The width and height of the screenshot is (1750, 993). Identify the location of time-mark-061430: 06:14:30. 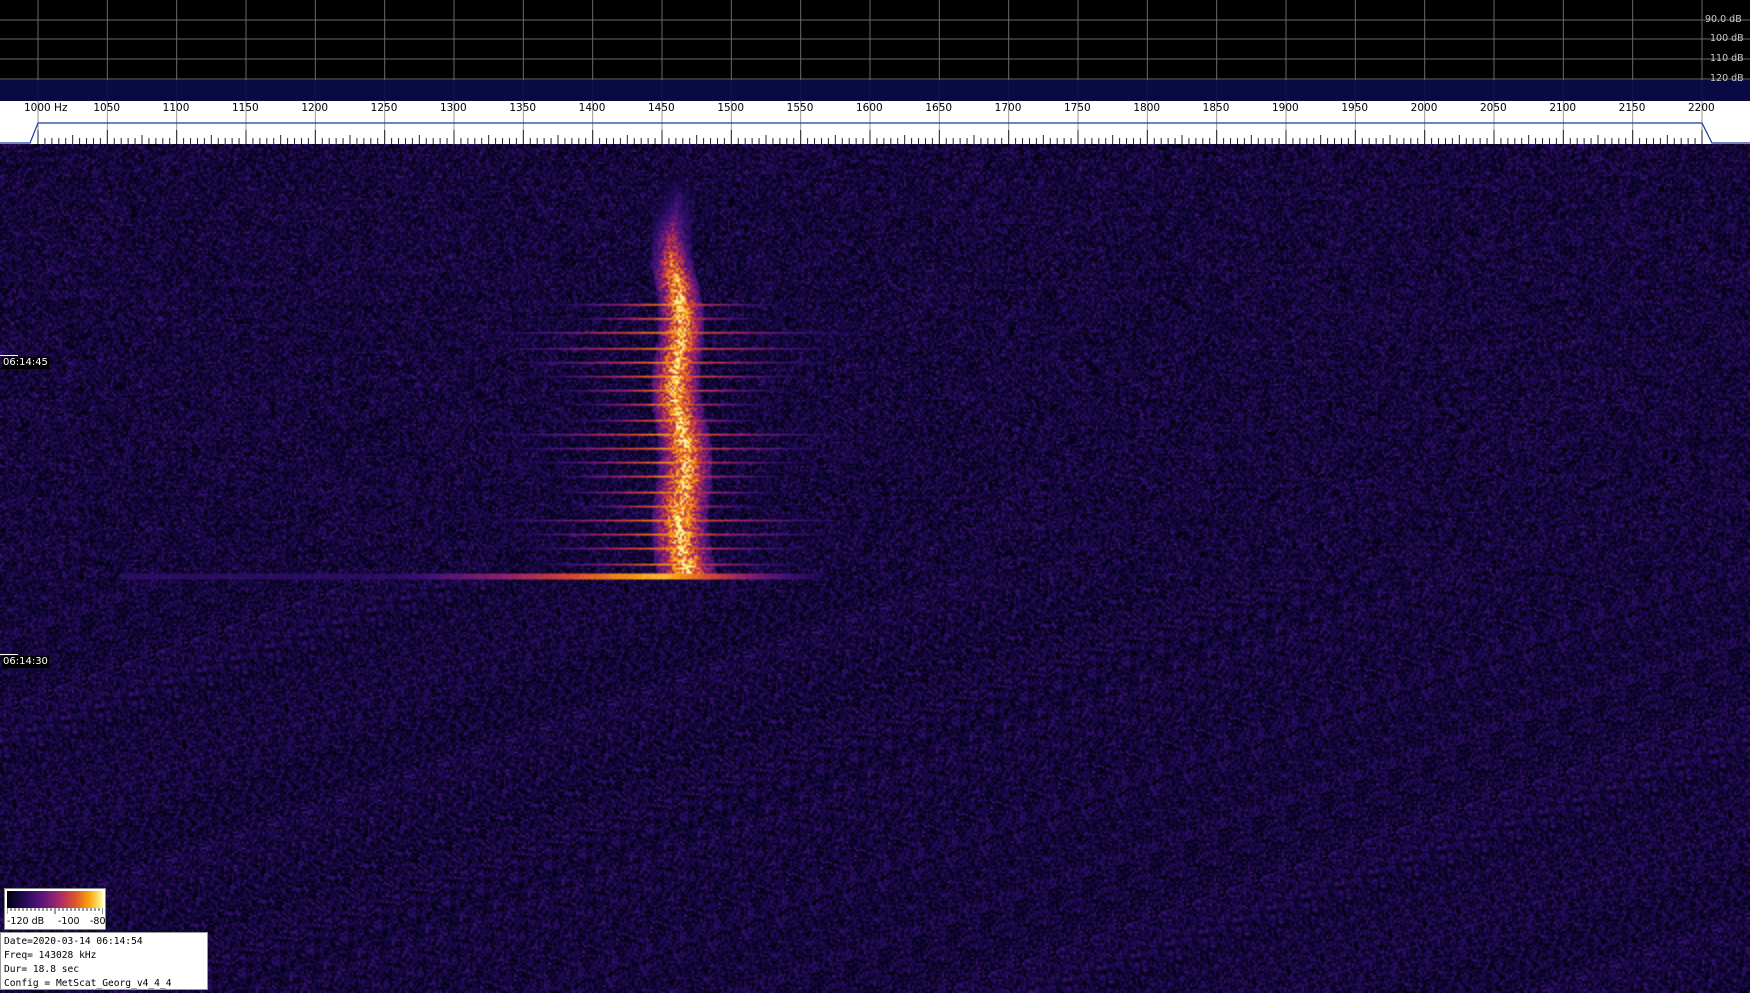
(24, 661).